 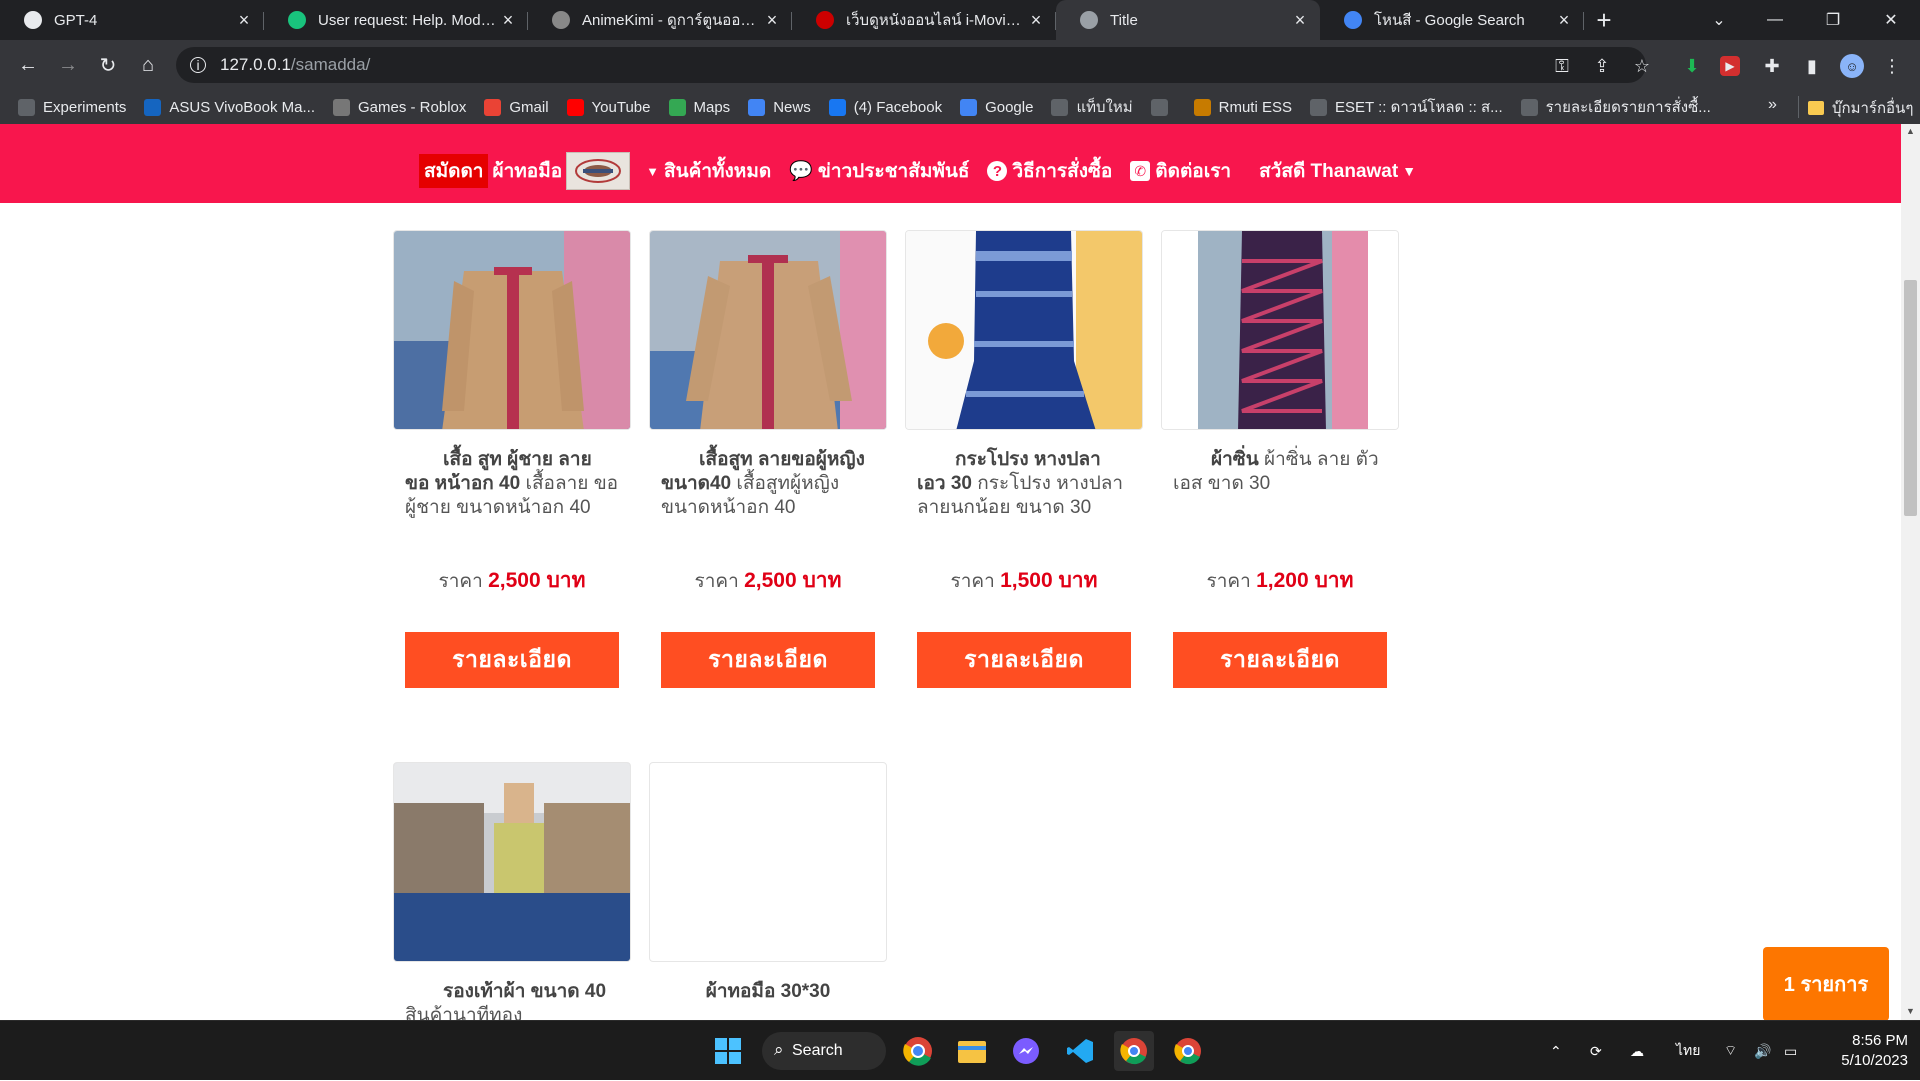 I want to click on side-panel-icon: ▮, so click(x=1812, y=66).